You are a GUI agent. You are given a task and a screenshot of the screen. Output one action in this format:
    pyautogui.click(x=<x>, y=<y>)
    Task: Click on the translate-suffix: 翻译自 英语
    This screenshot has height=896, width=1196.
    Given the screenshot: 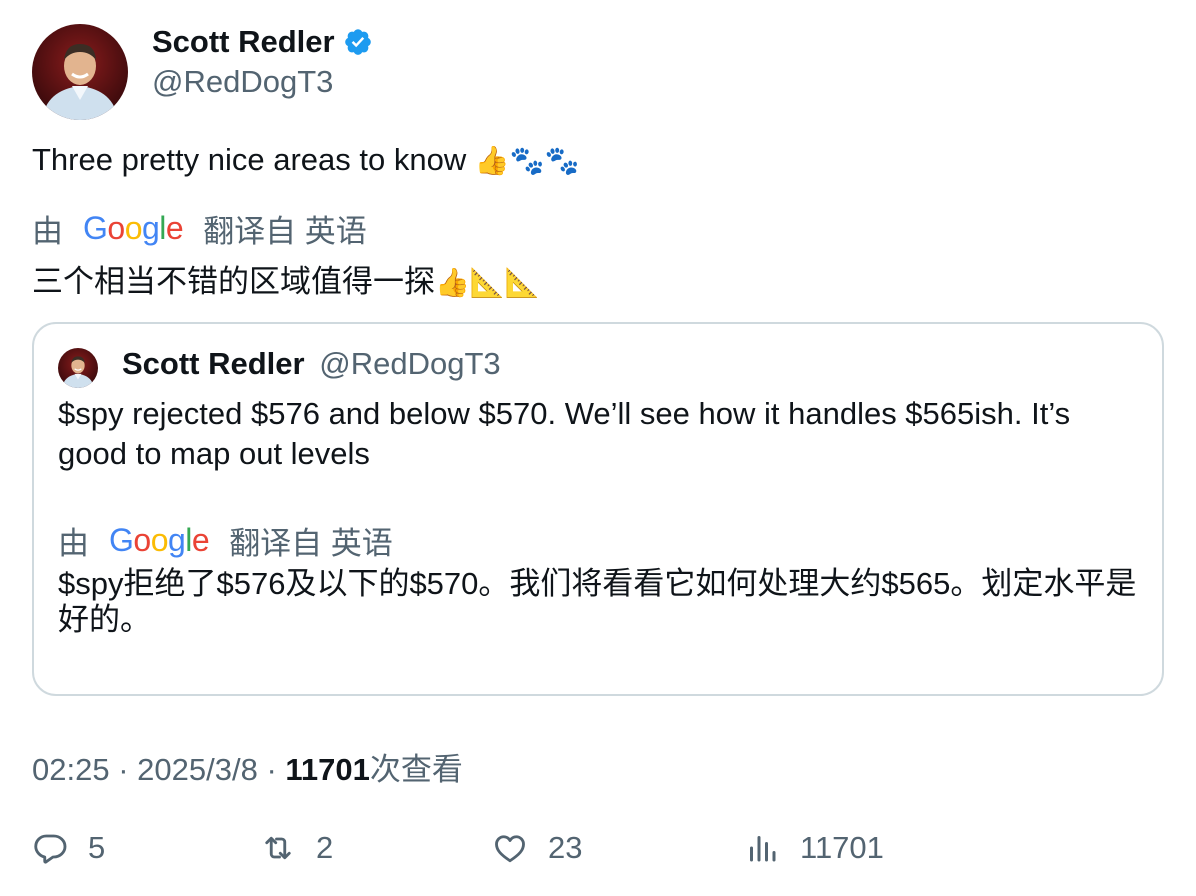 What is the action you would take?
    pyautogui.click(x=285, y=231)
    